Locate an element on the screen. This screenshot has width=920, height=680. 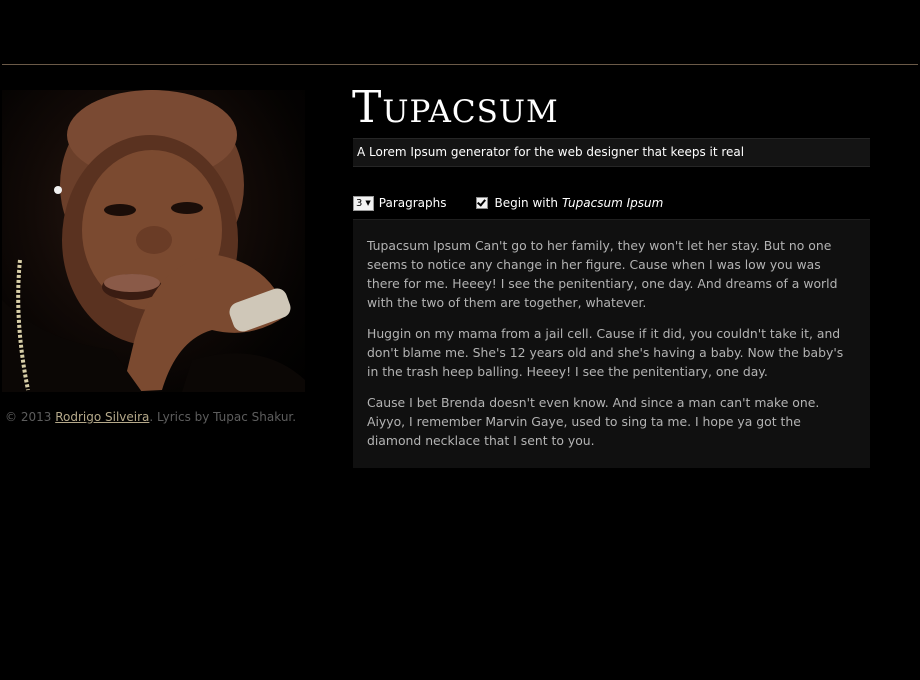
paragraphs-label: Paragraphs is located at coordinates (412, 203).